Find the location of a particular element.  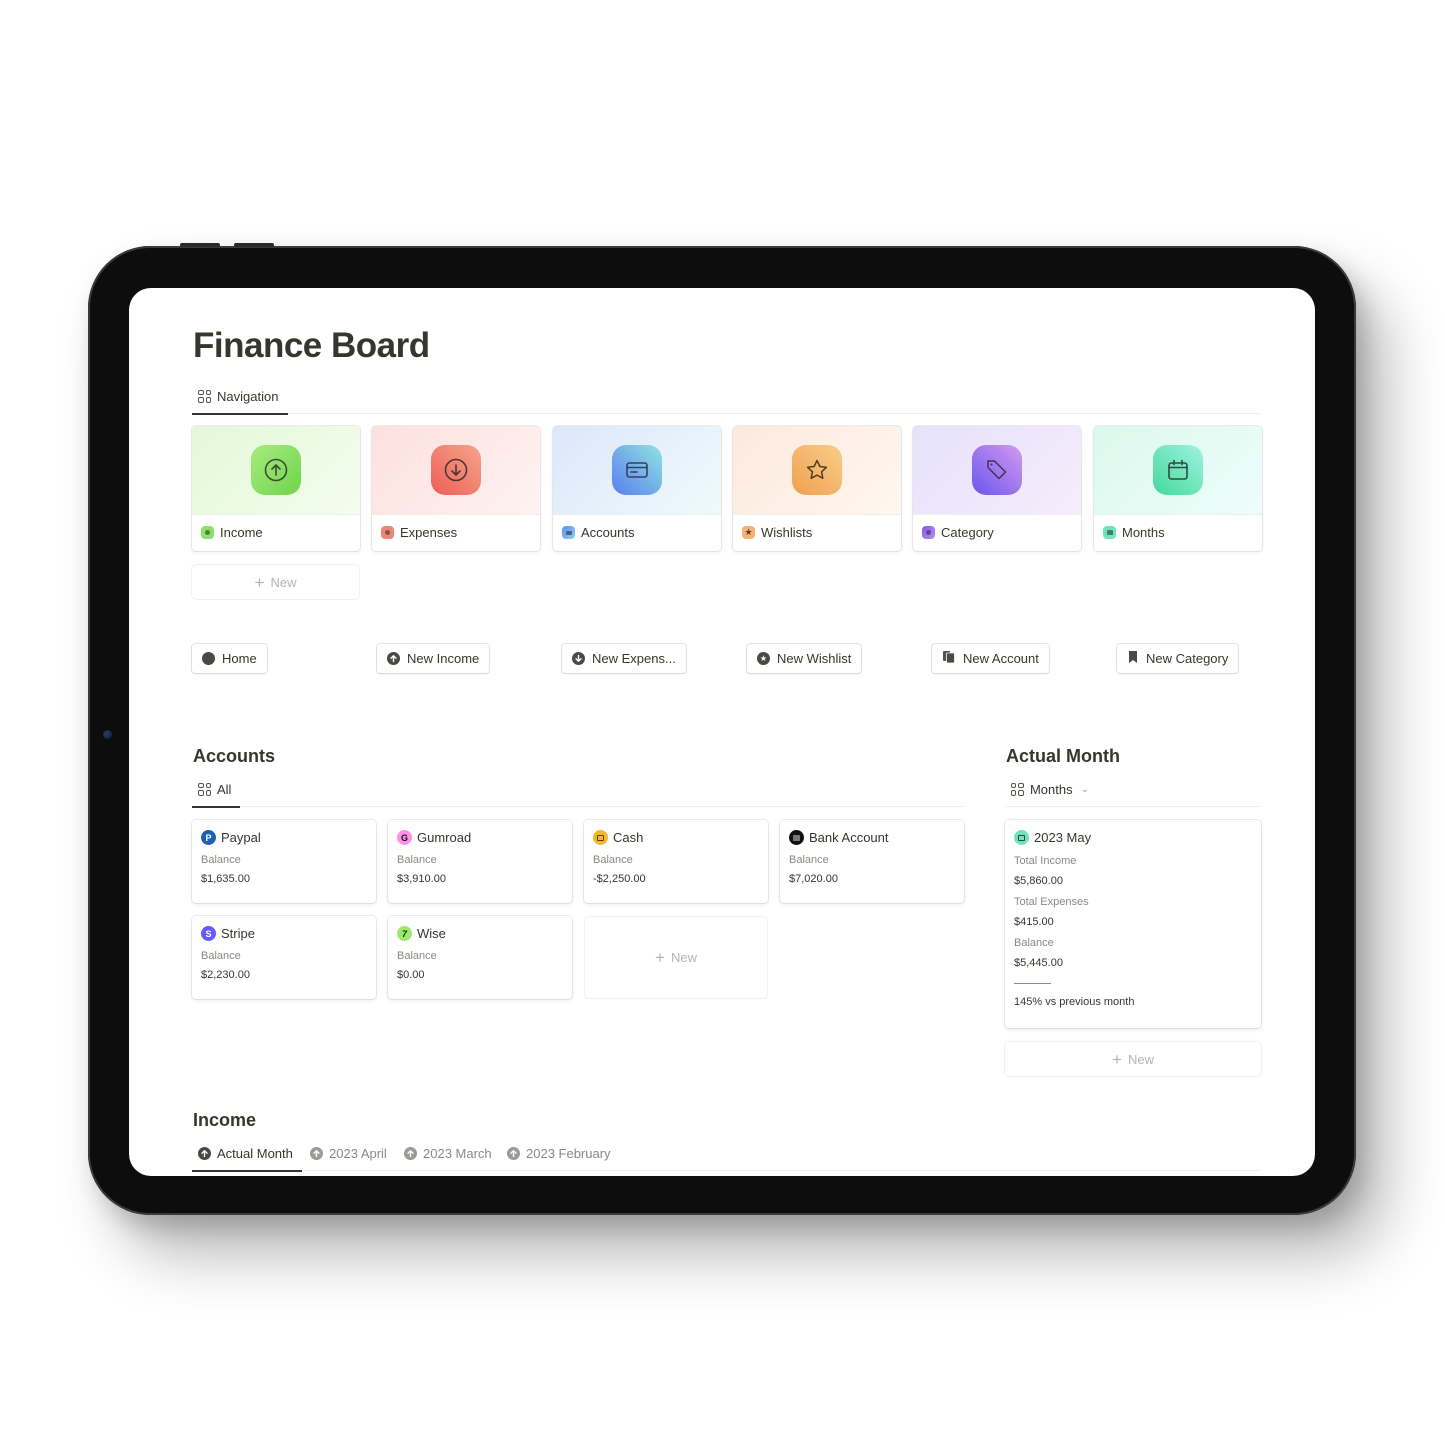

nav-new-button: + New is located at coordinates (275, 582).